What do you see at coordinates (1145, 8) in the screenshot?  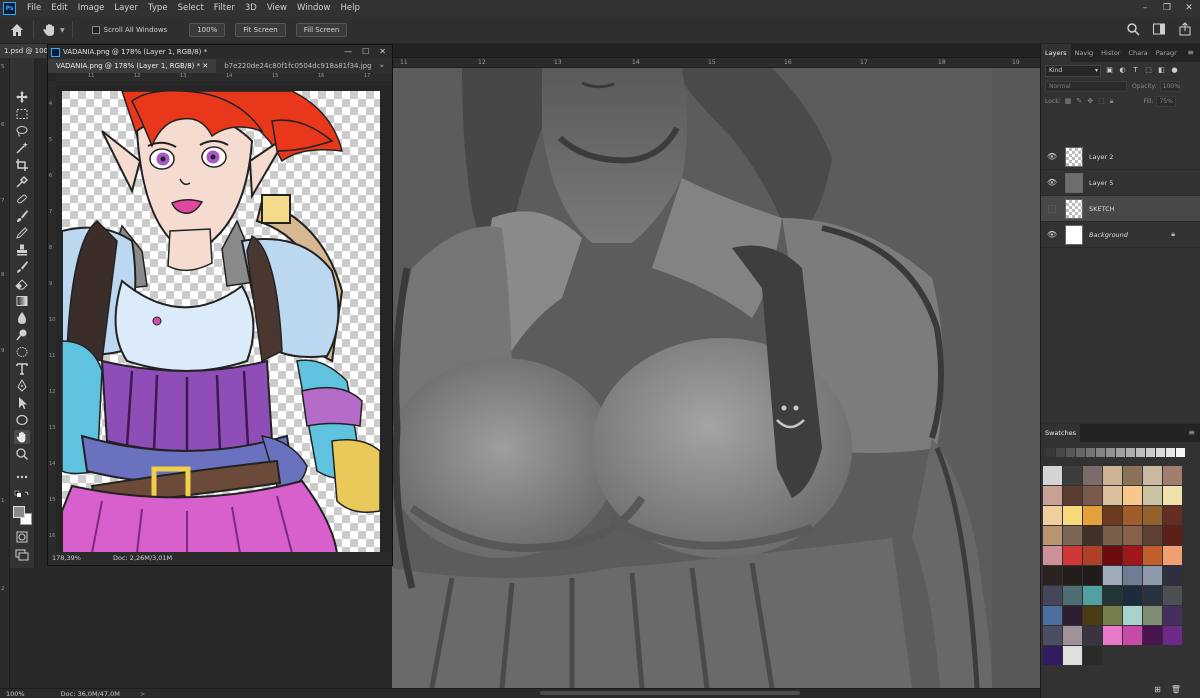 I see `minimize-icon: –` at bounding box center [1145, 8].